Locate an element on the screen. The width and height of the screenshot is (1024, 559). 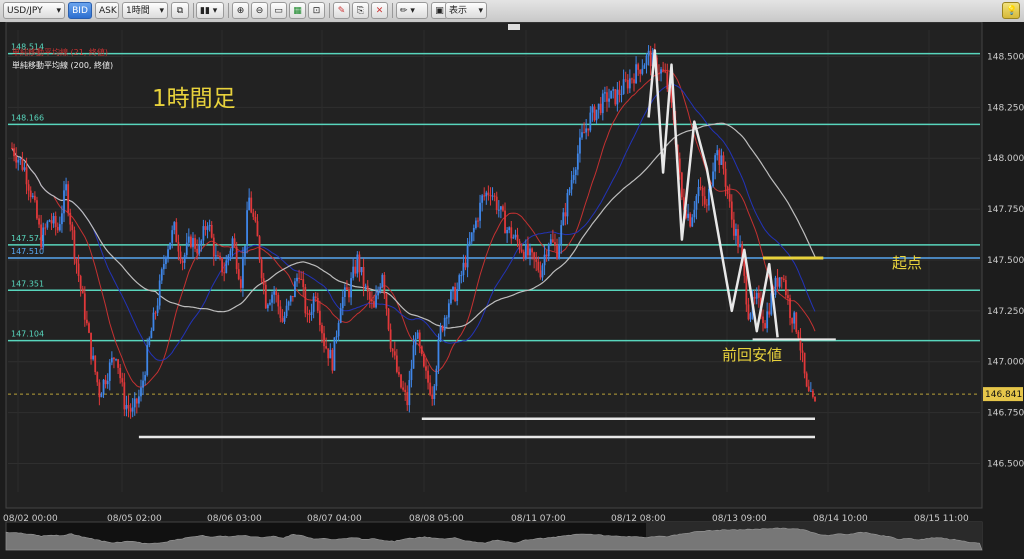
scroll-handle is located at coordinates (514, 27).